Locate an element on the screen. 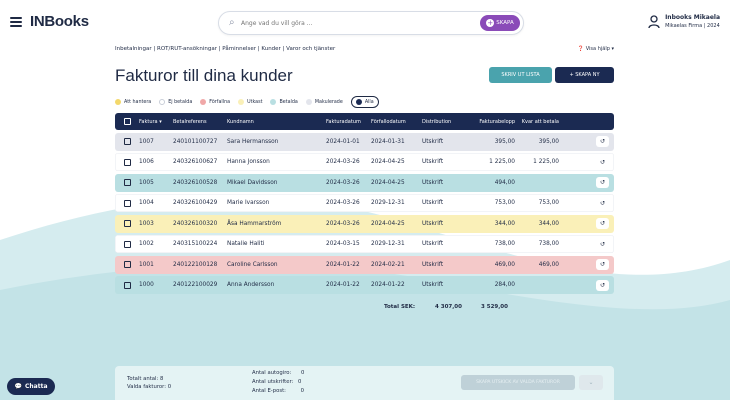 This screenshot has height=400, width=730. column-header: Fakturabelopp is located at coordinates (493, 122).